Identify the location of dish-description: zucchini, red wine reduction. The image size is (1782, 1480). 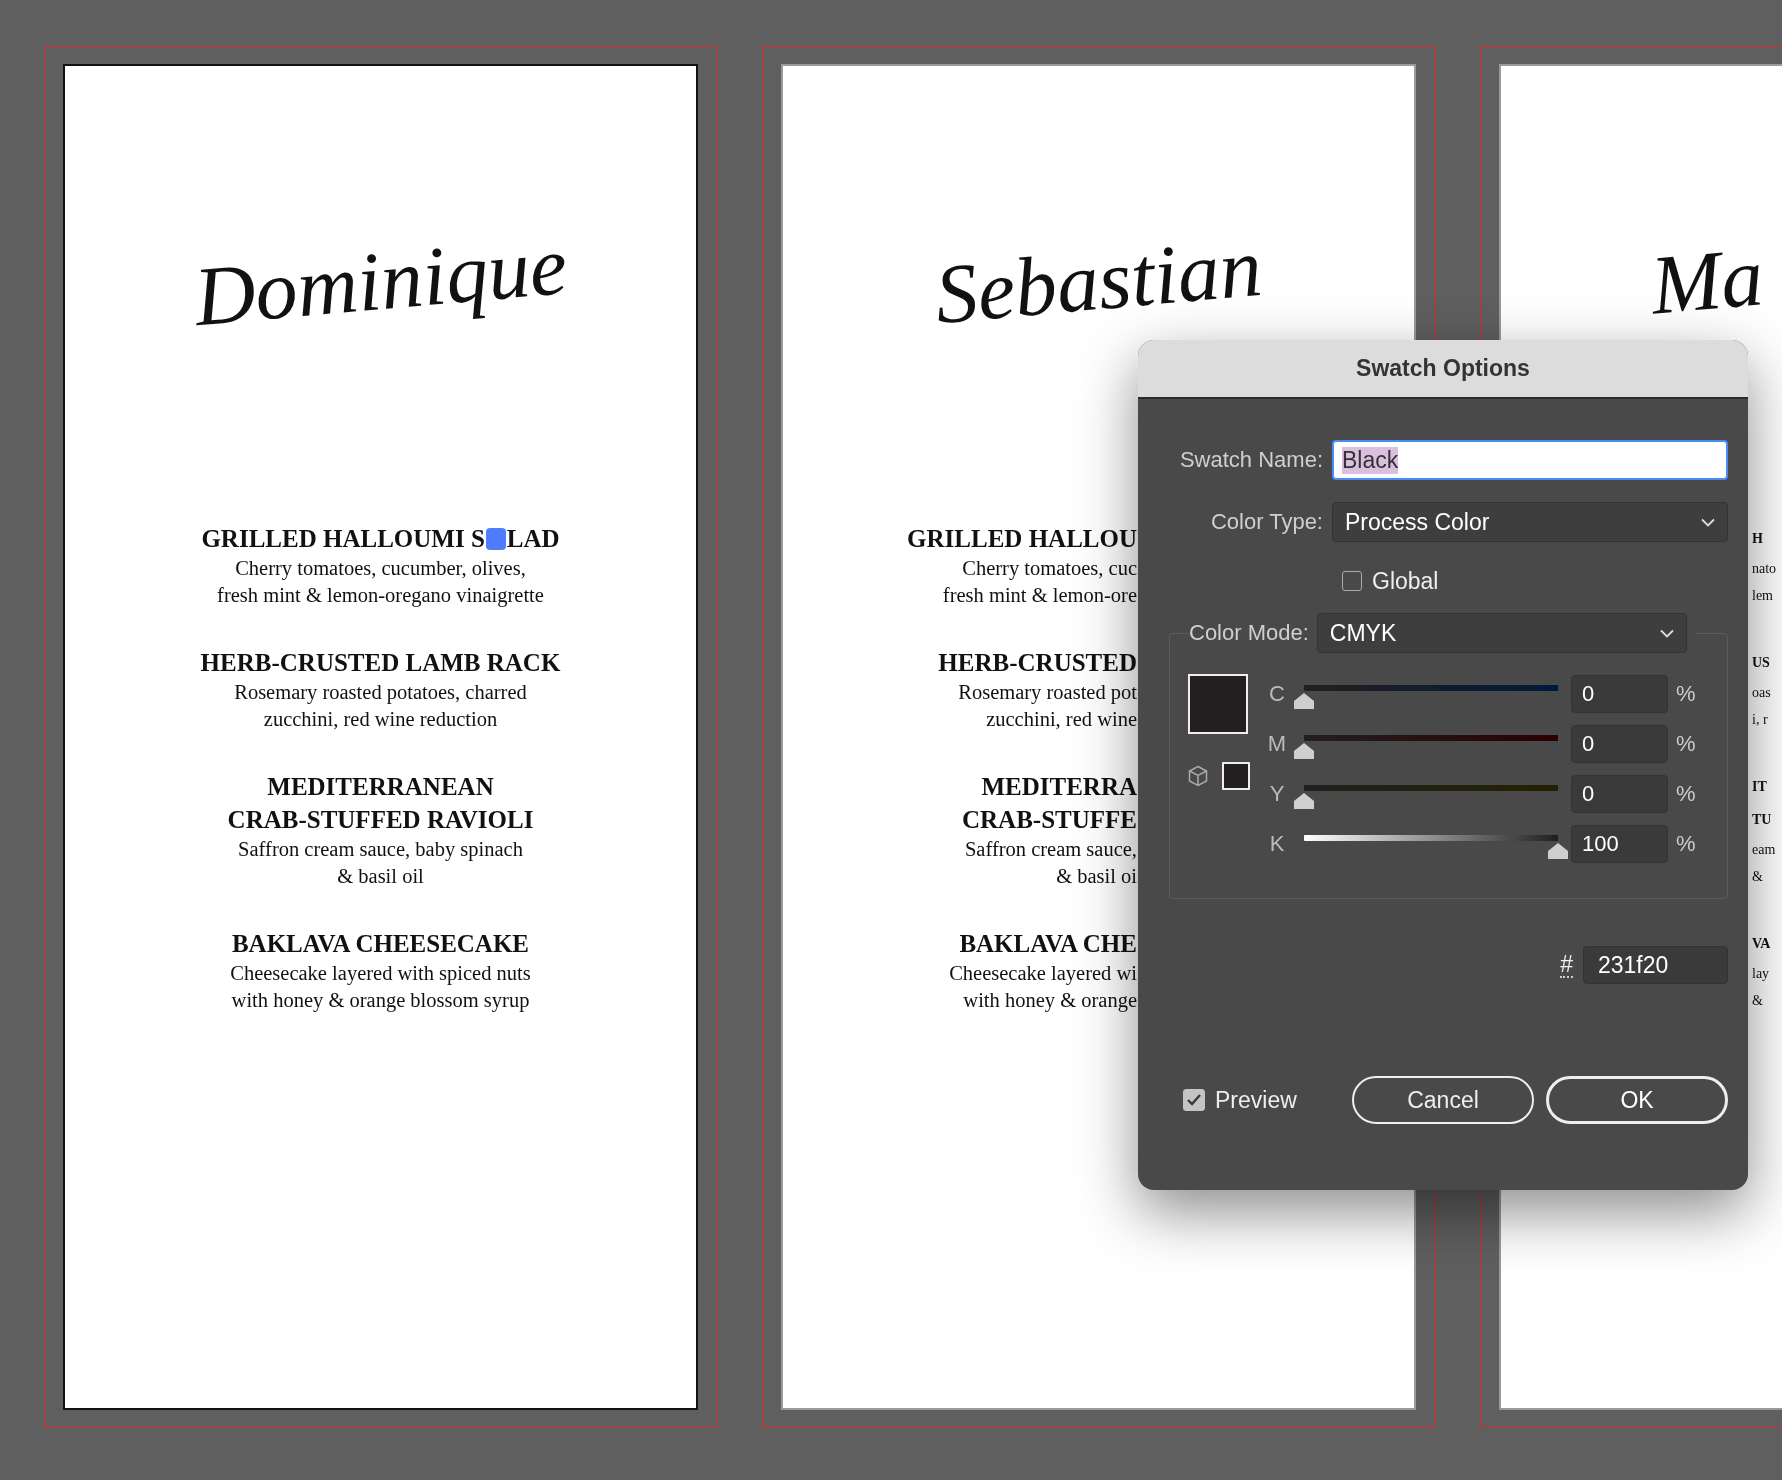
(380, 719).